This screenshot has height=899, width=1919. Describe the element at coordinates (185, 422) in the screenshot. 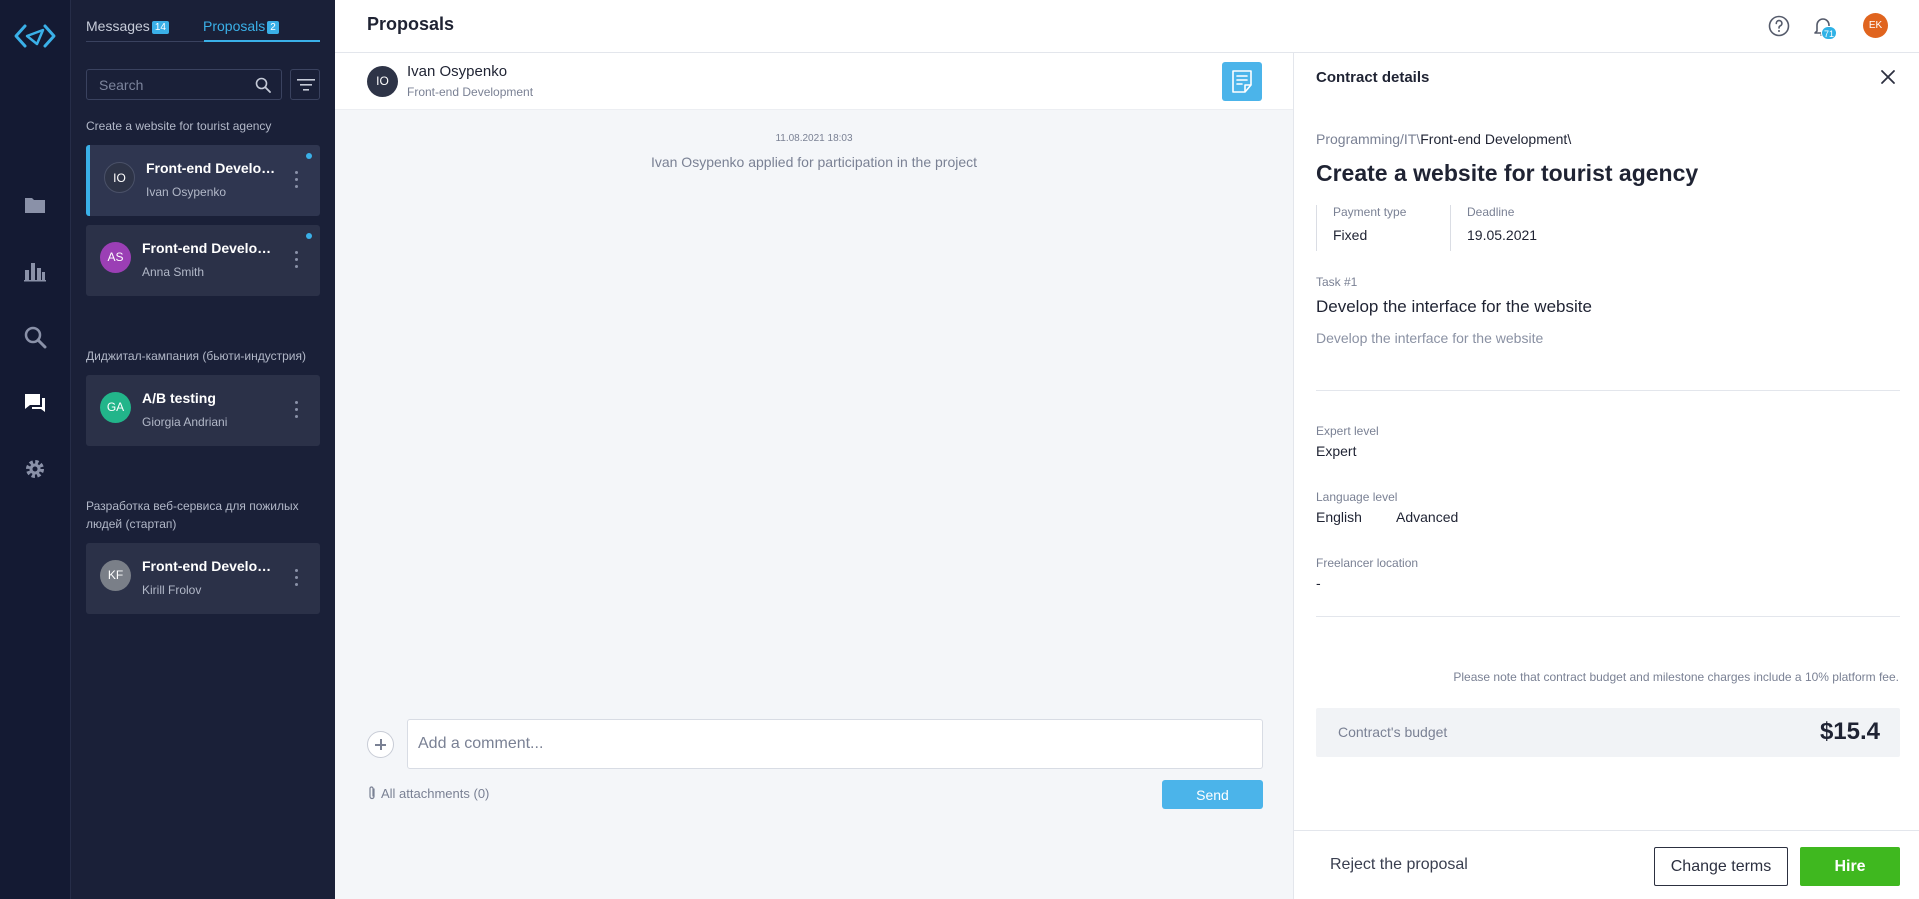

I see `list-item-name: Giorgia Andriani` at that location.